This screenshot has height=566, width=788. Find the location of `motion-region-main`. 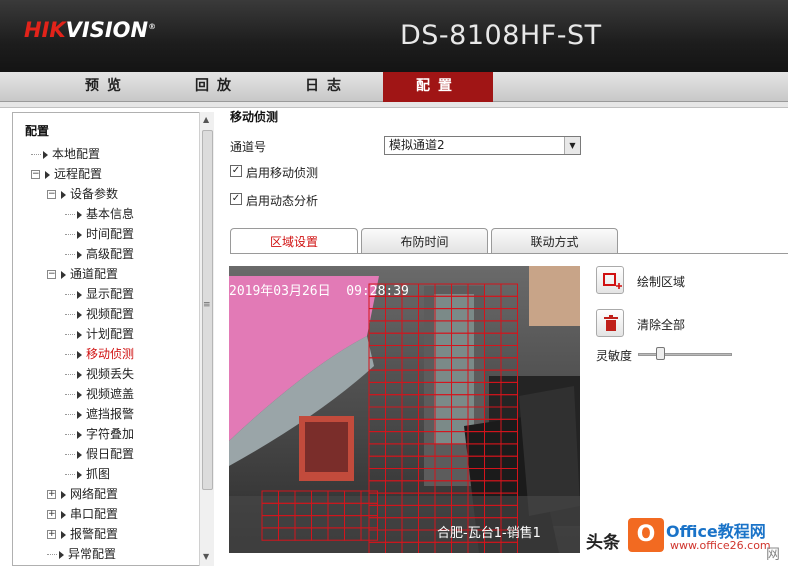

motion-region-main is located at coordinates (443, 418).